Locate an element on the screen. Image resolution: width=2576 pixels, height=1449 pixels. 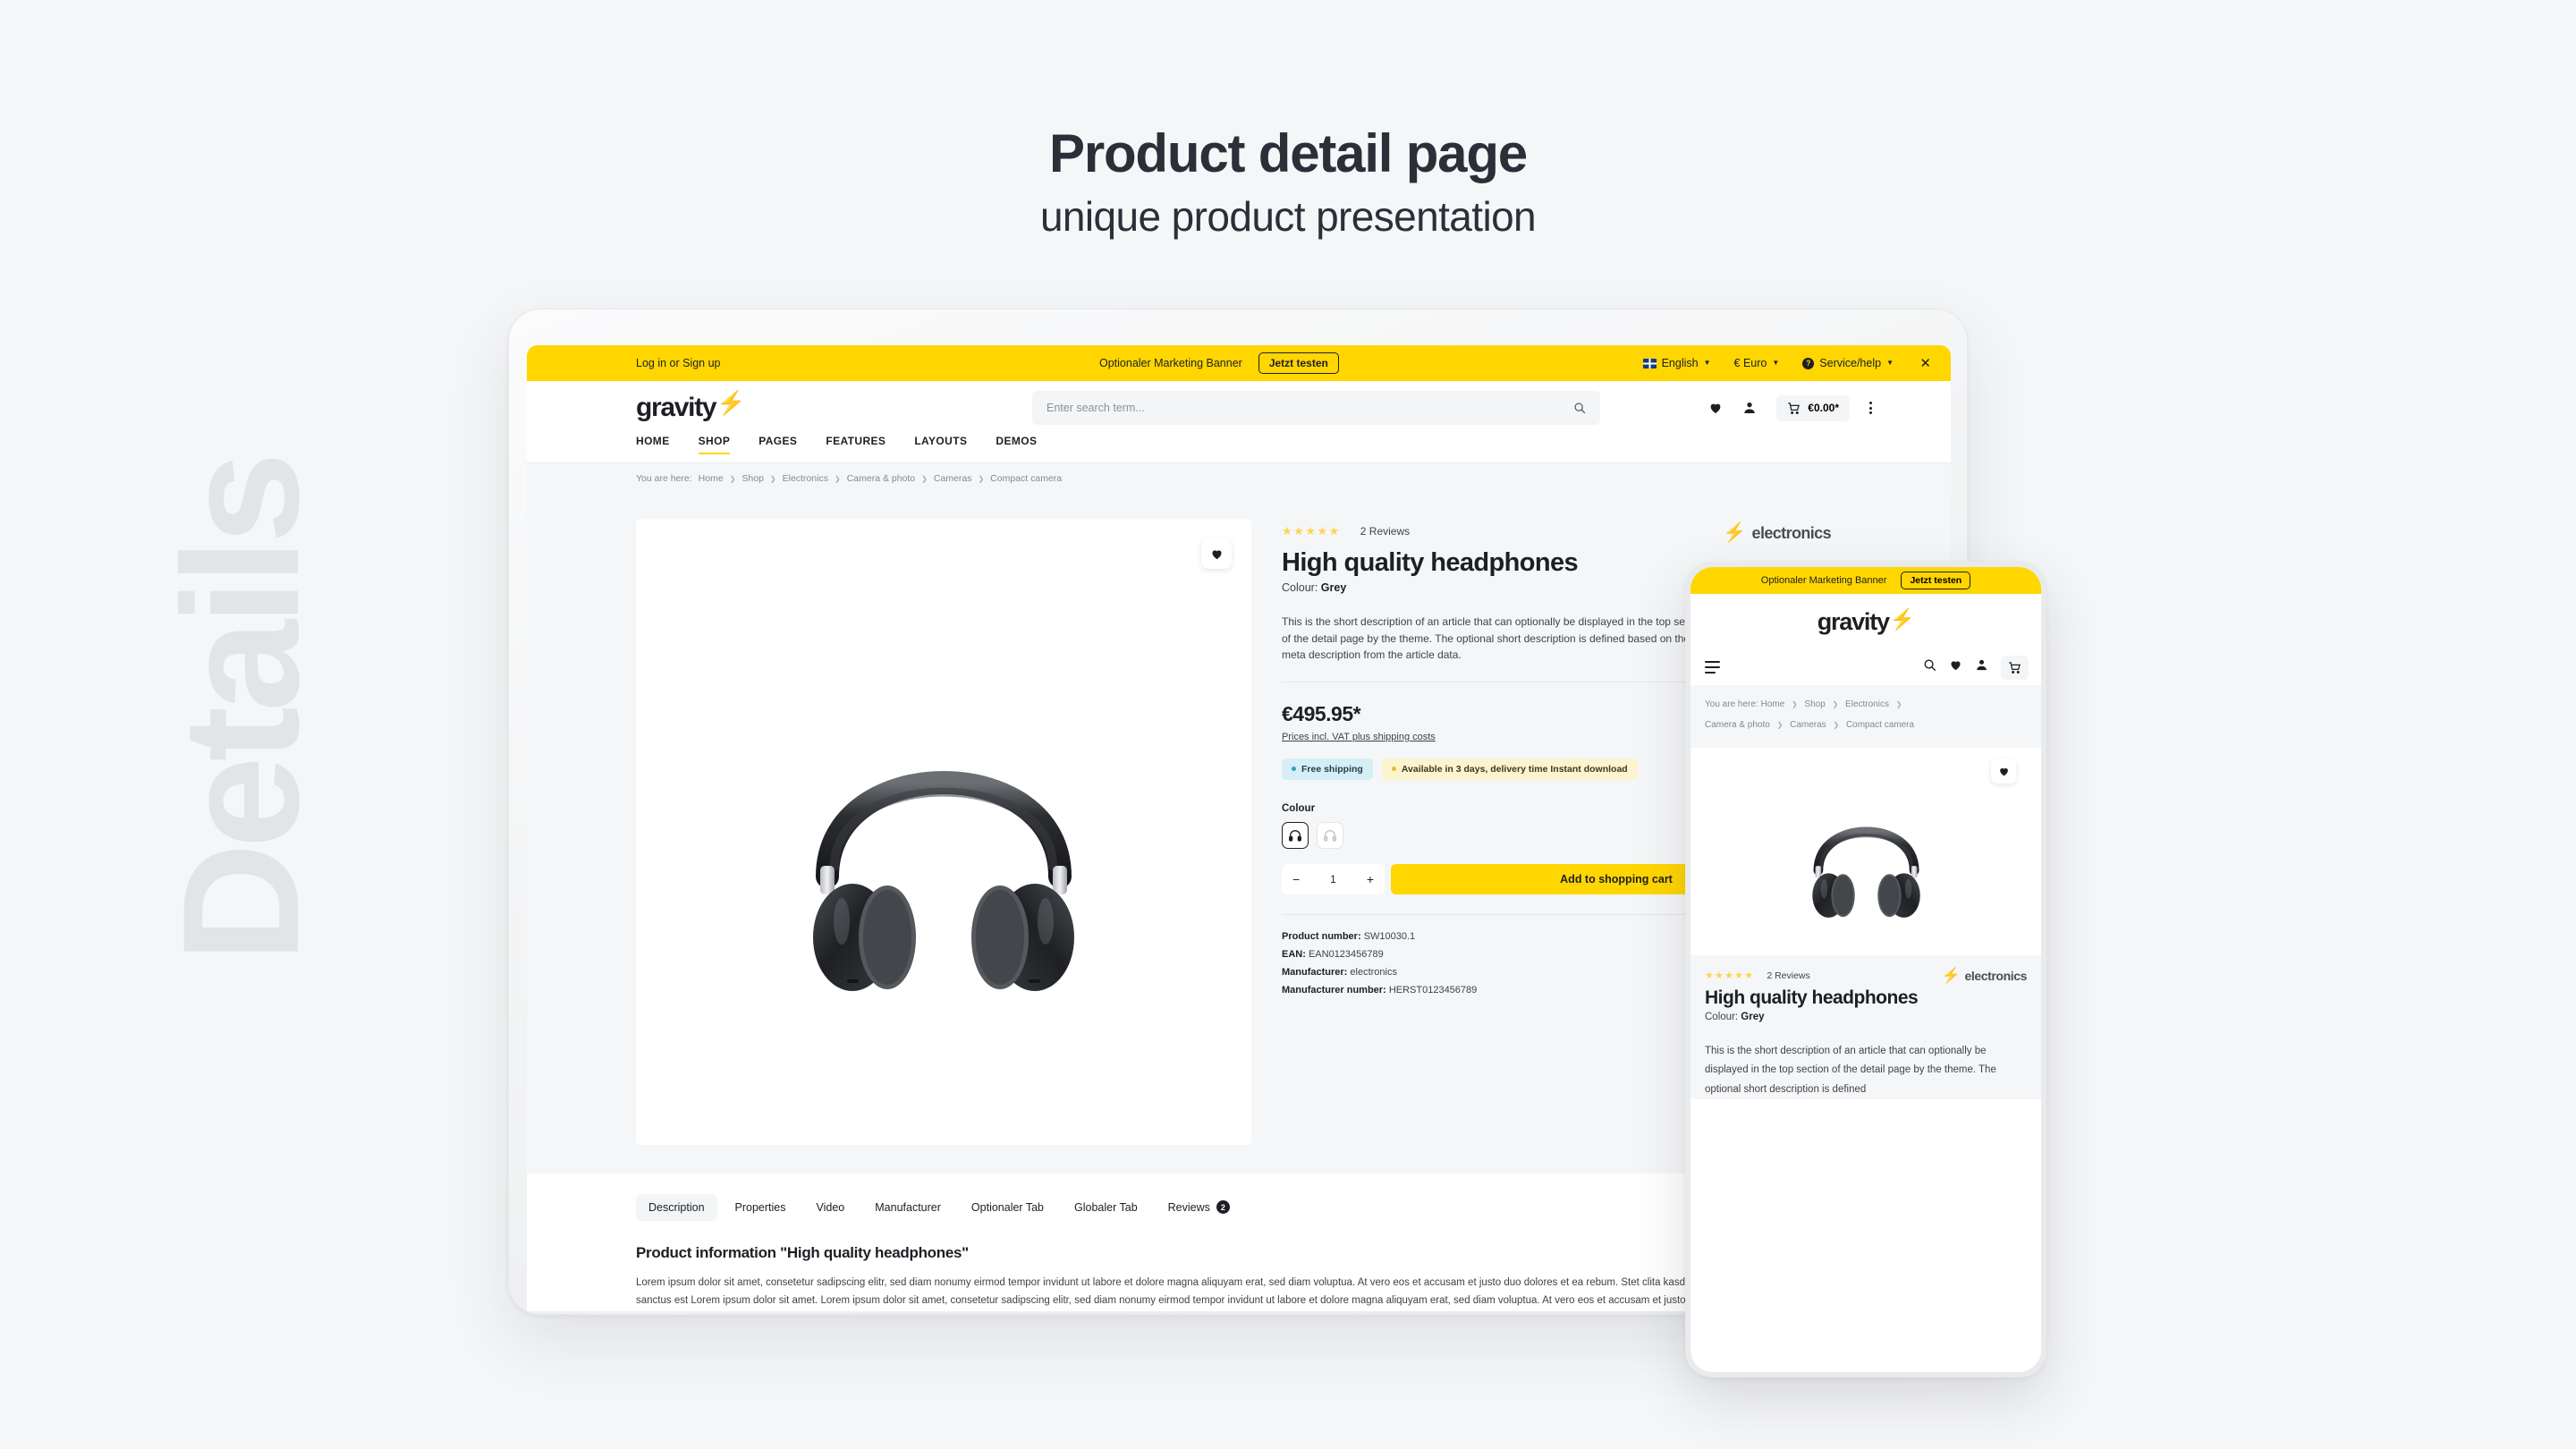
breadcrumb-item-compact-camera: Compact camera is located at coordinates (1026, 478).